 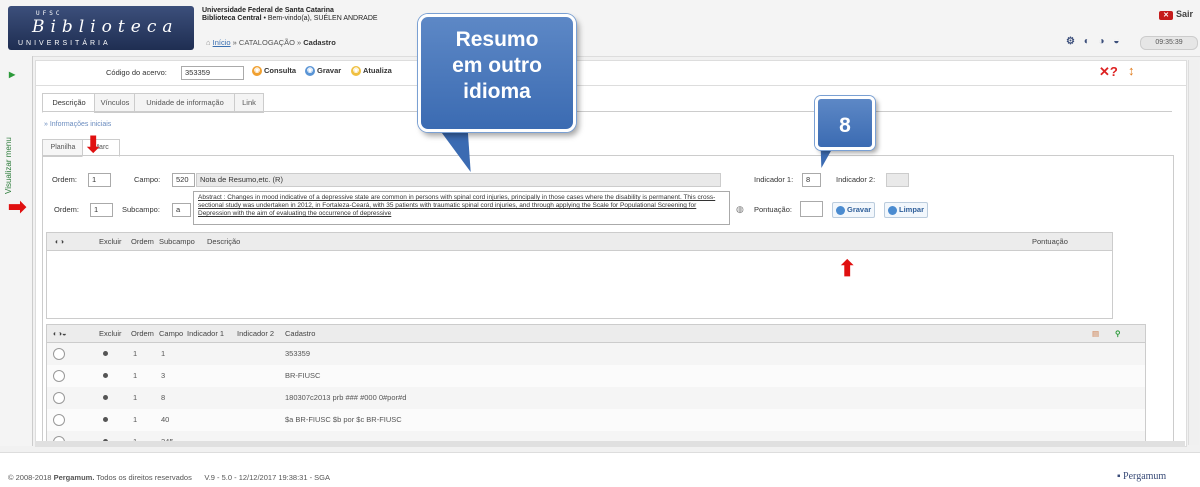 I want to click on atualizar-button: ◉ Atualiza, so click(x=371, y=71).